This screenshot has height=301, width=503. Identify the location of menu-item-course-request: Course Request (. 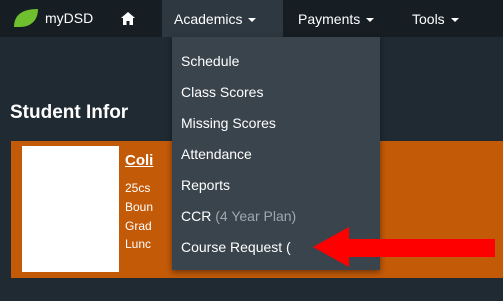
(236, 247).